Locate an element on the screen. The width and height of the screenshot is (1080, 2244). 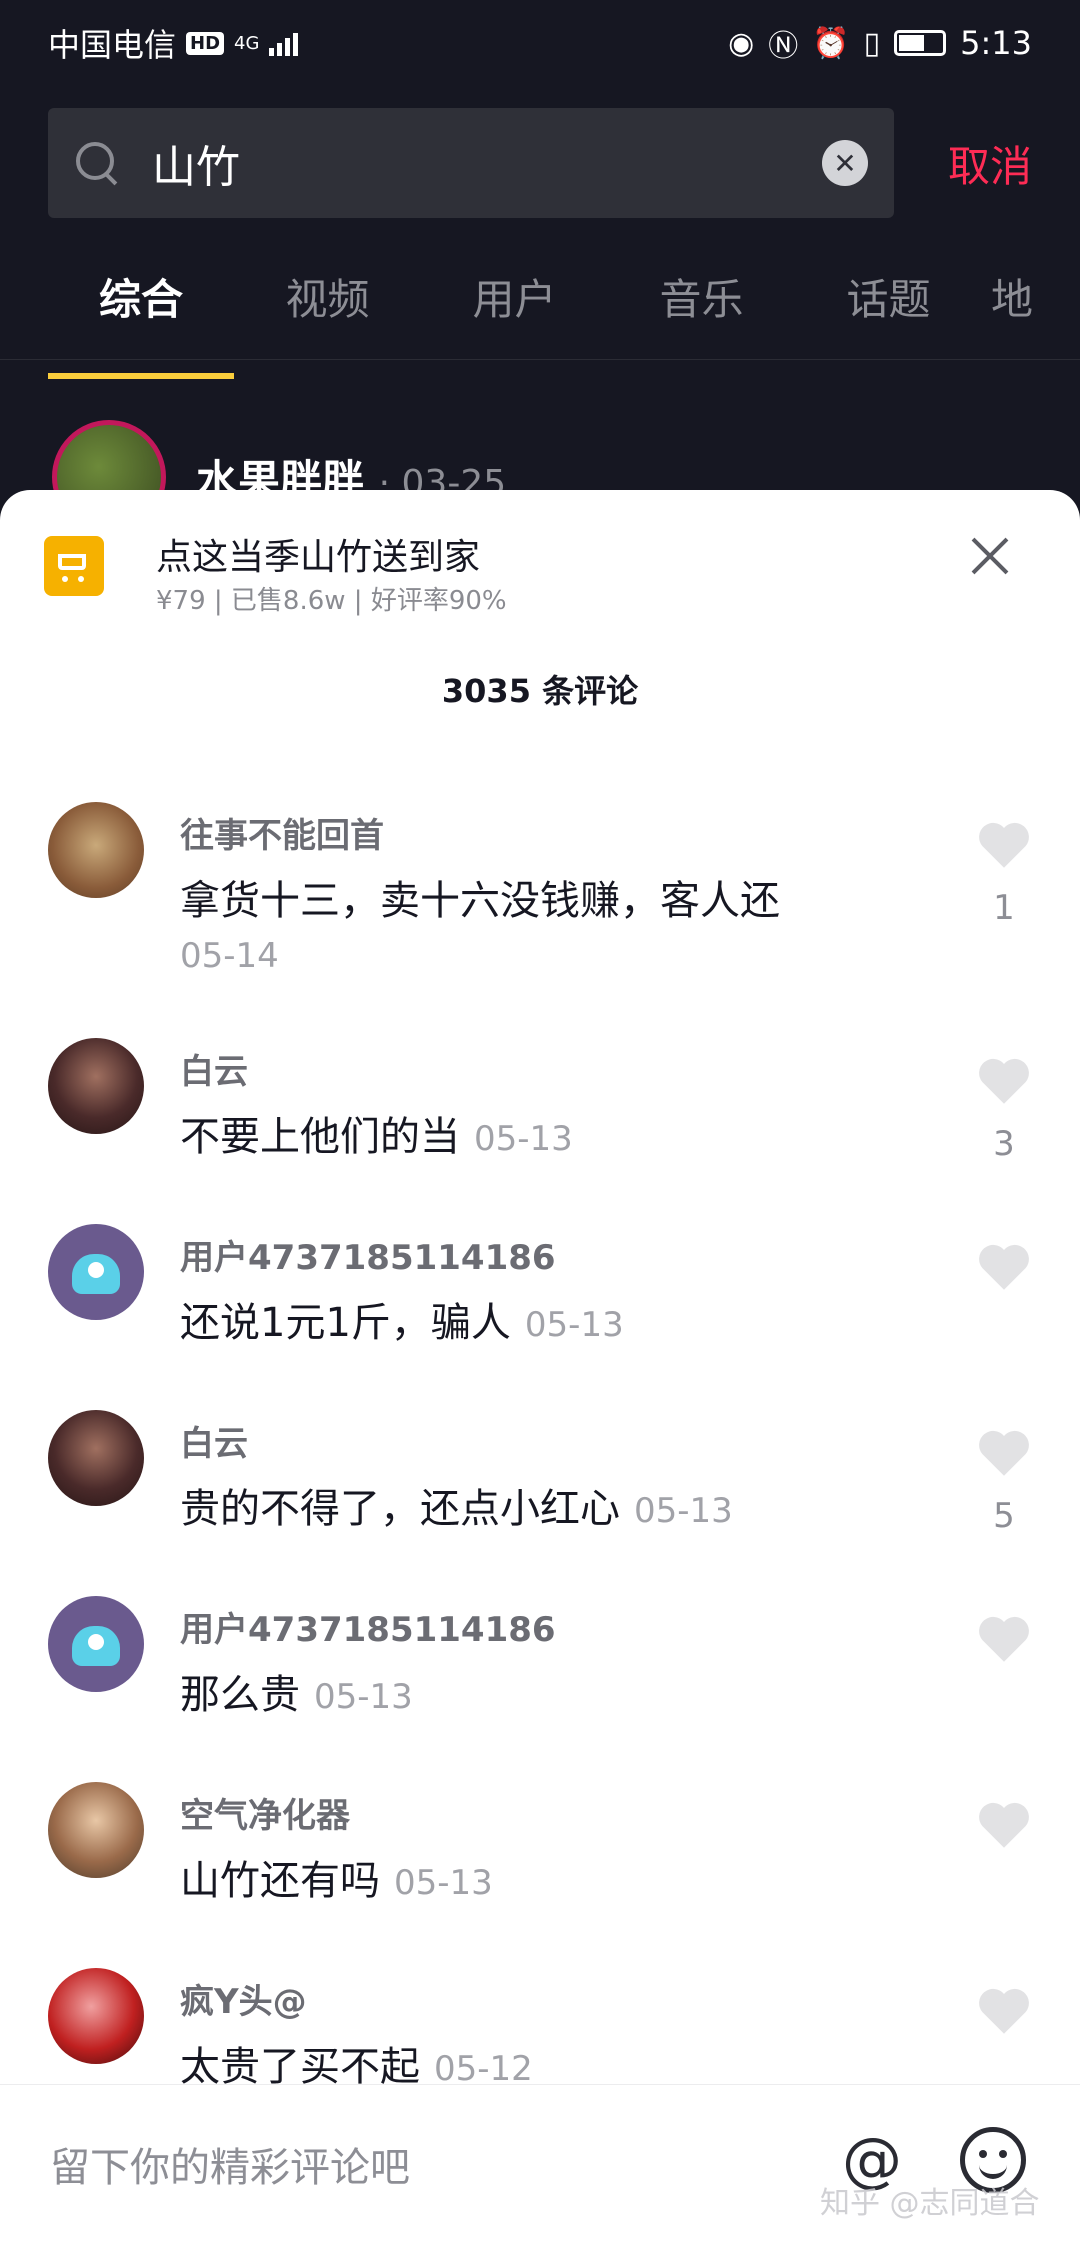
tab-users: 用户 is located at coordinates (514, 309).